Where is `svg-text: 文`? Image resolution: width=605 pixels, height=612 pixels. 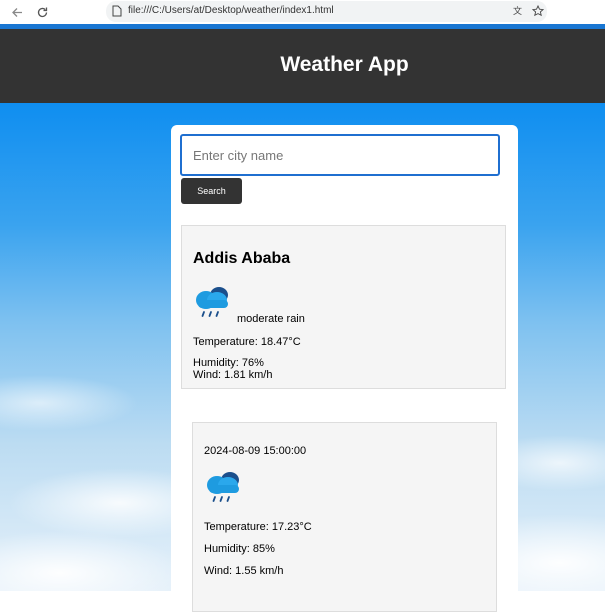 svg-text: 文 is located at coordinates (517, 11).